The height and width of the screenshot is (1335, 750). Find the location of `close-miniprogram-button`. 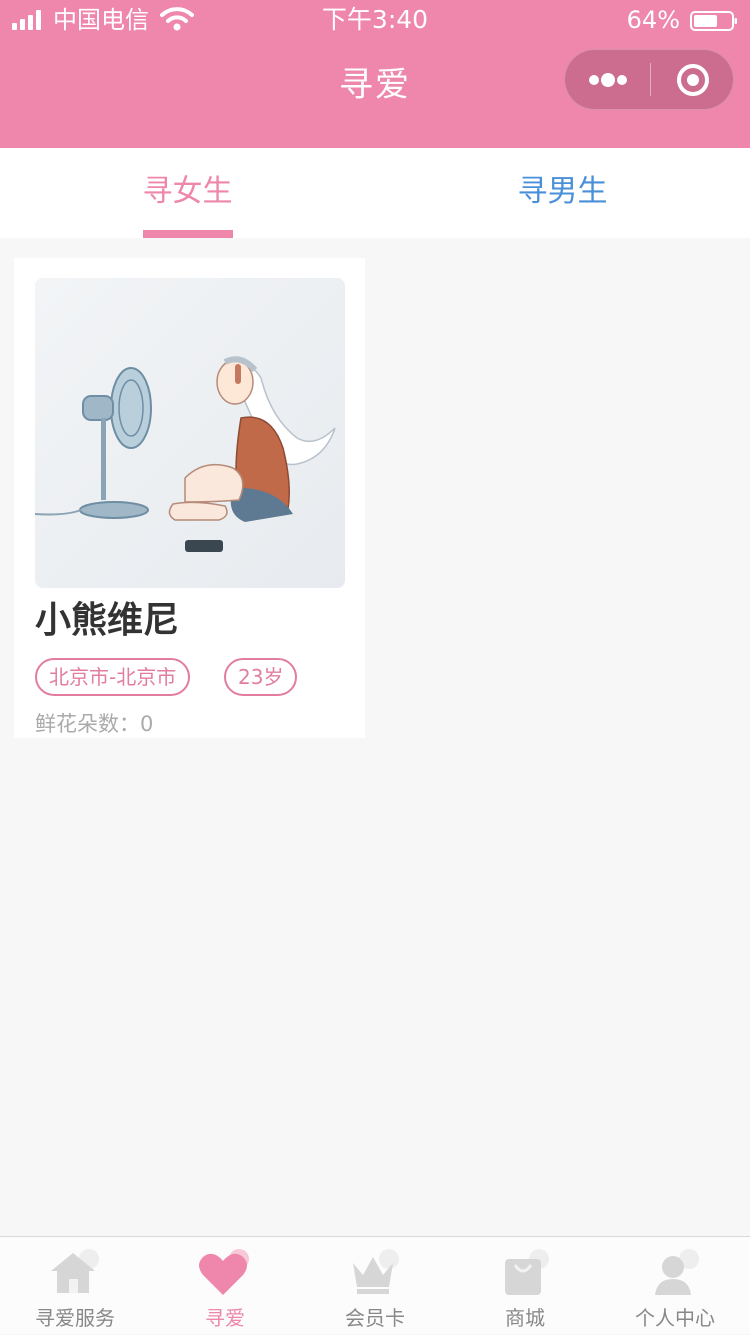

close-miniprogram-button is located at coordinates (692, 79).